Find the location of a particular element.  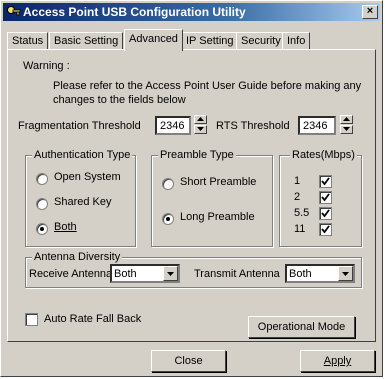

rts-down-button is located at coordinates (346, 129).